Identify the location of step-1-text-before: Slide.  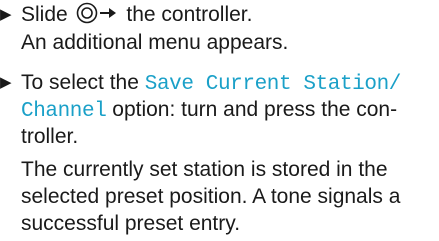
(44, 14).